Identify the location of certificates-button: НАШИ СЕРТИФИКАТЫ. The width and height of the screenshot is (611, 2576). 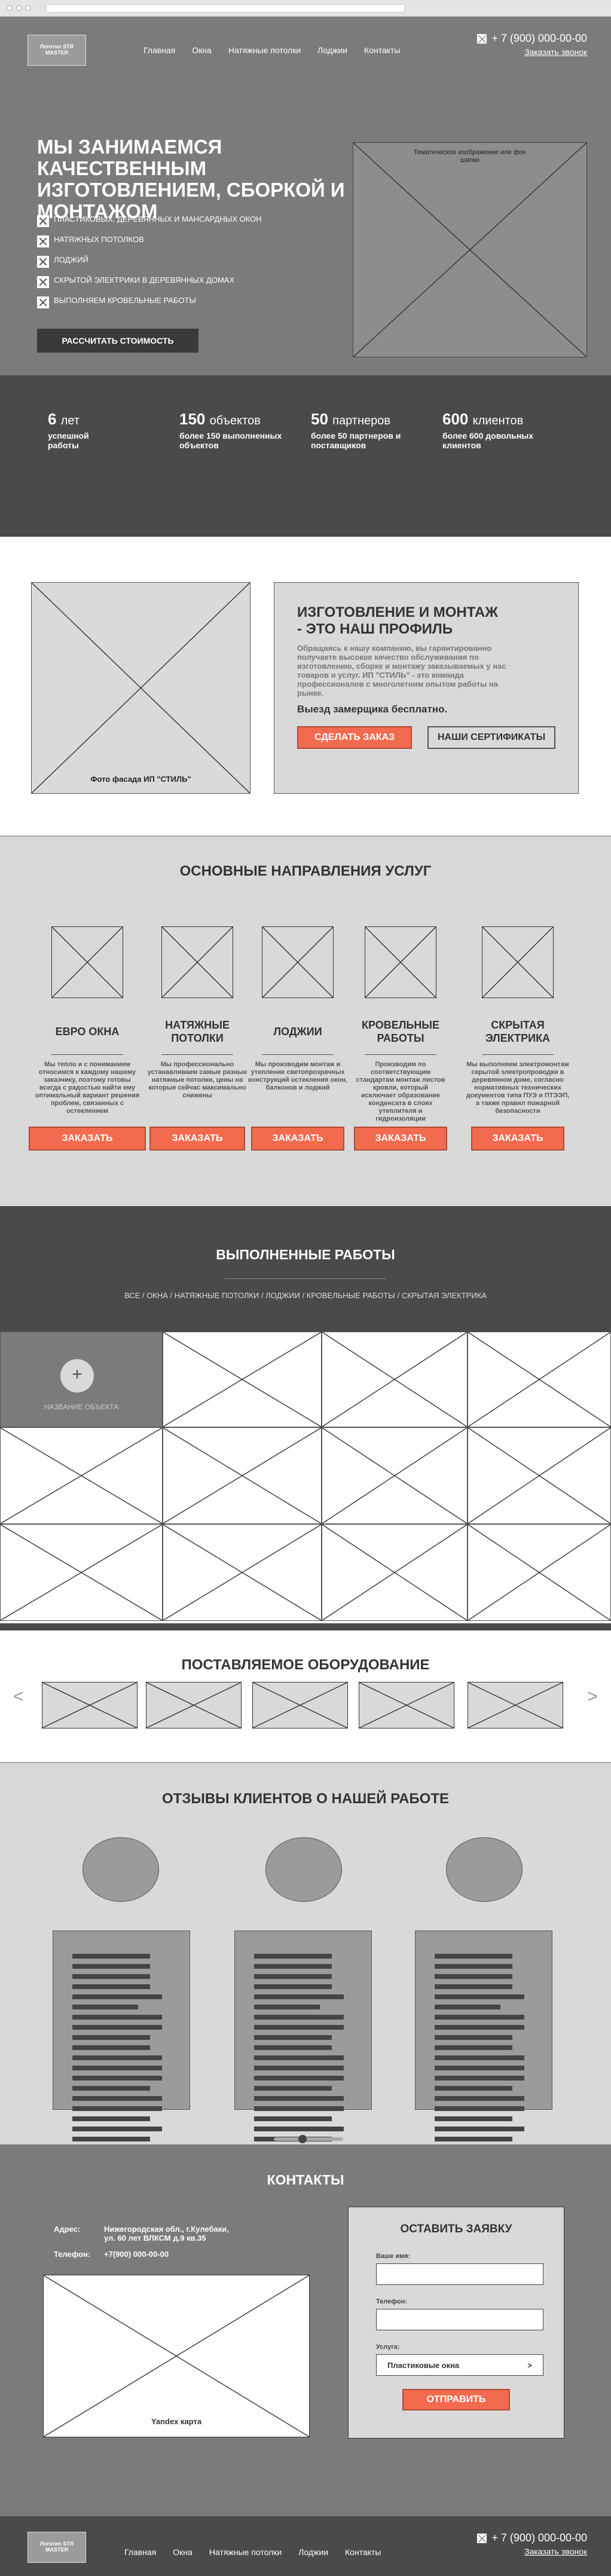
(491, 737).